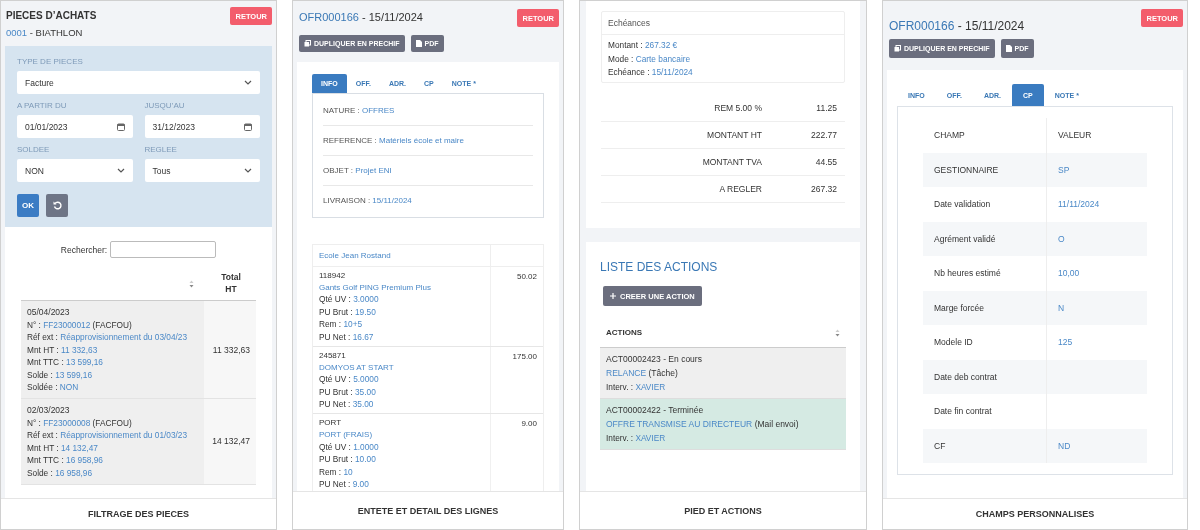 Image resolution: width=1200 pixels, height=530 pixels. What do you see at coordinates (723, 23) in the screenshot?
I see `card-title: Echéances` at bounding box center [723, 23].